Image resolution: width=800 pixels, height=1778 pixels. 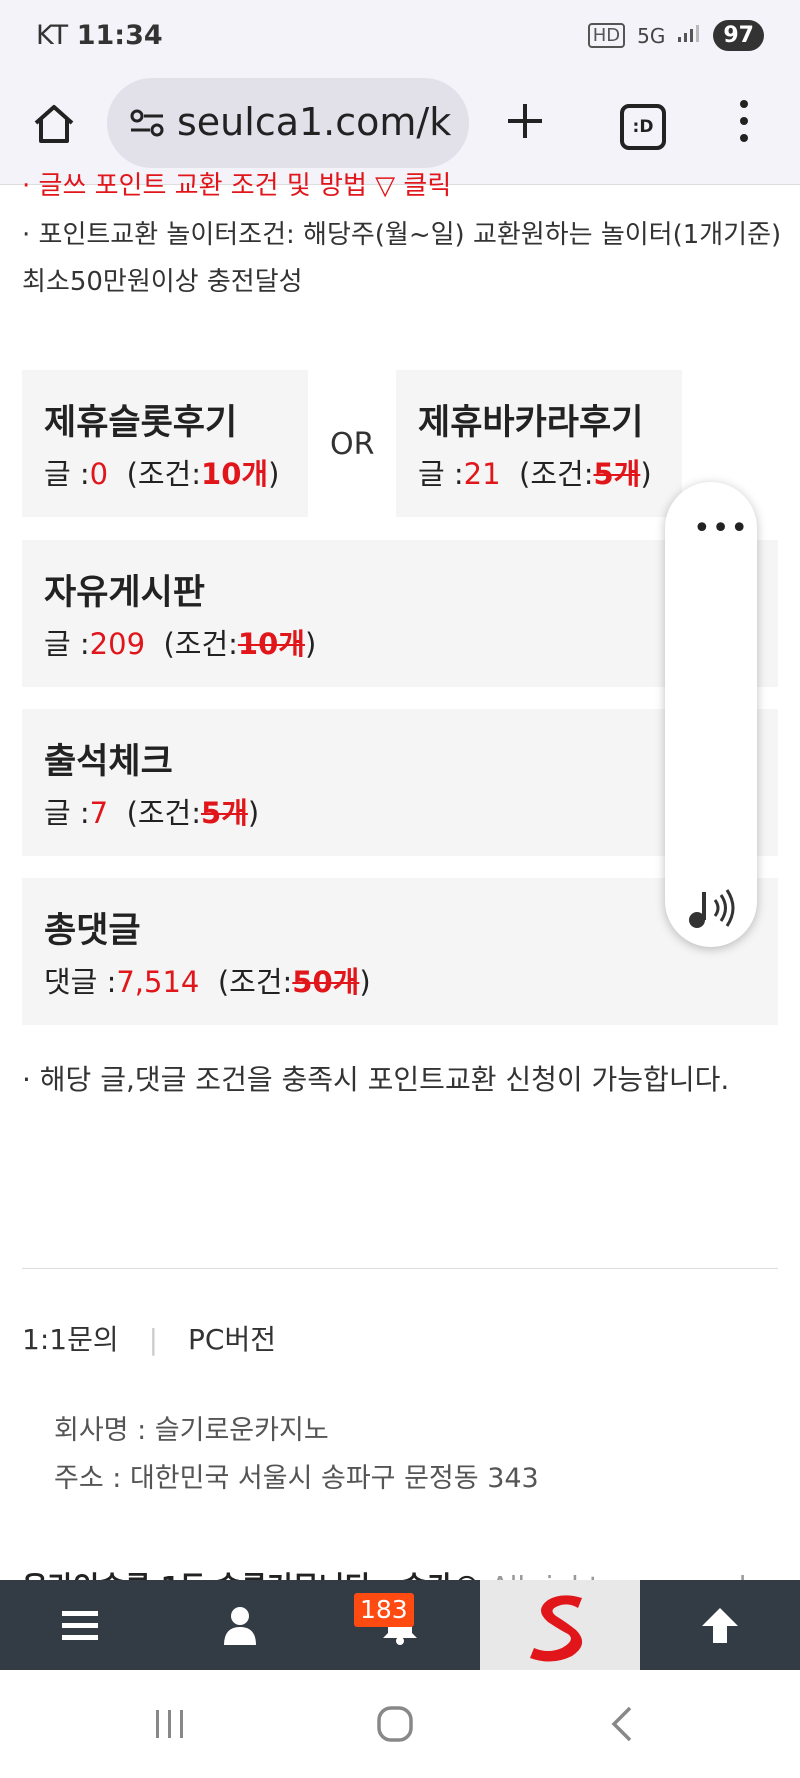 I want to click on address-bar: seulca1.com/k, so click(x=288, y=123).